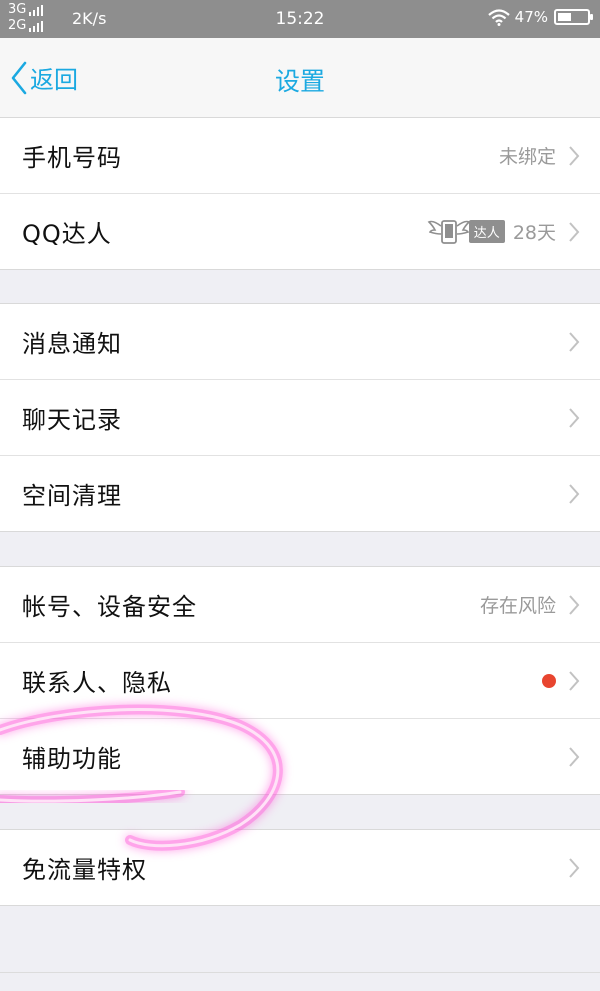  What do you see at coordinates (97, 683) in the screenshot?
I see `settings-item-label: 联系人、隐私` at bounding box center [97, 683].